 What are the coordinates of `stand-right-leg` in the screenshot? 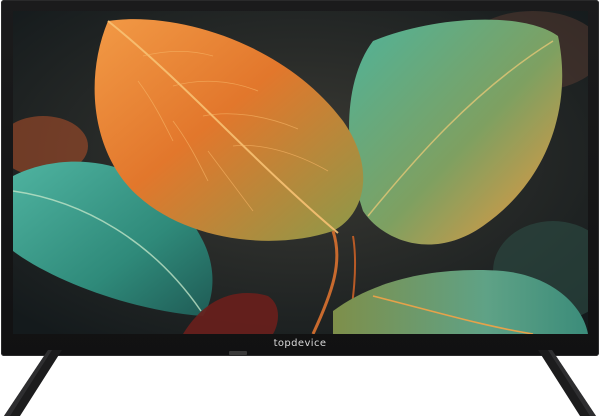 It's located at (567, 383).